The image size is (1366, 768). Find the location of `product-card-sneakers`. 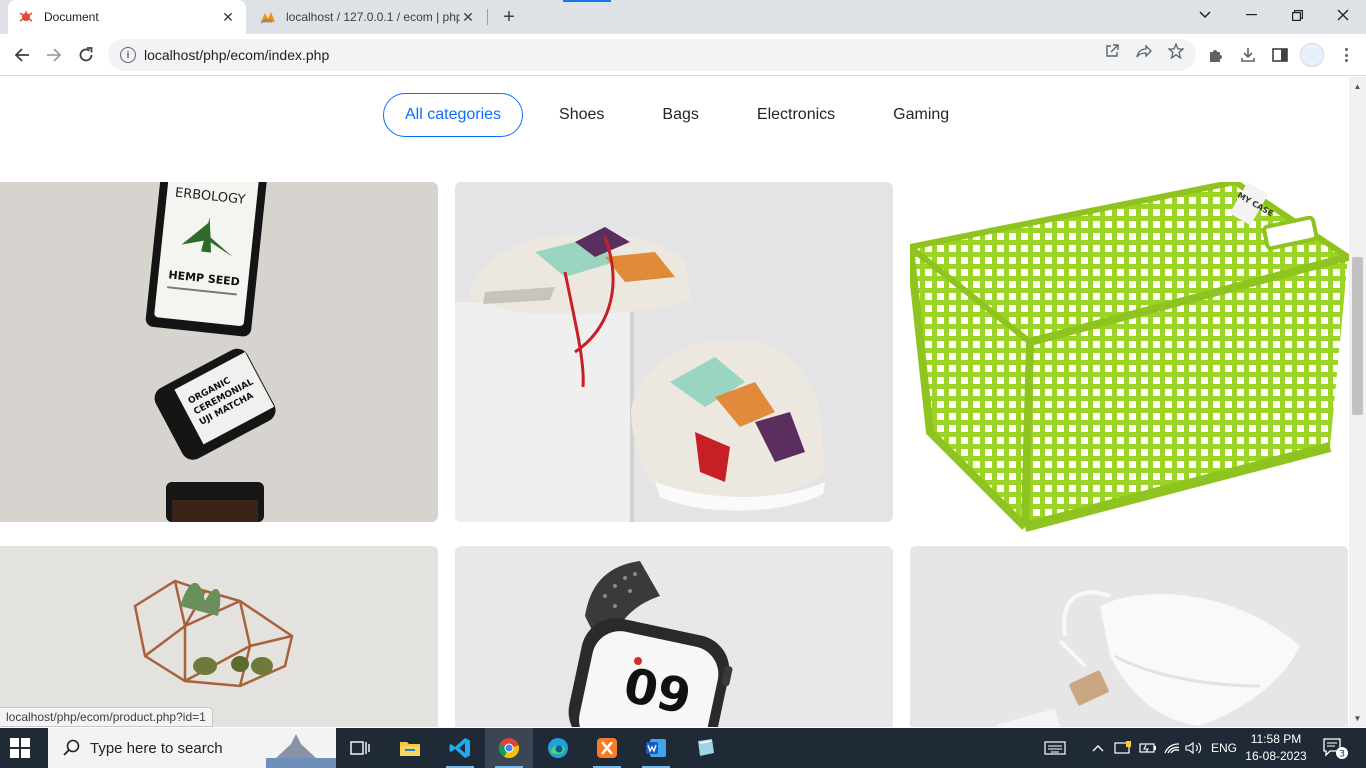

product-card-sneakers is located at coordinates (674, 352).